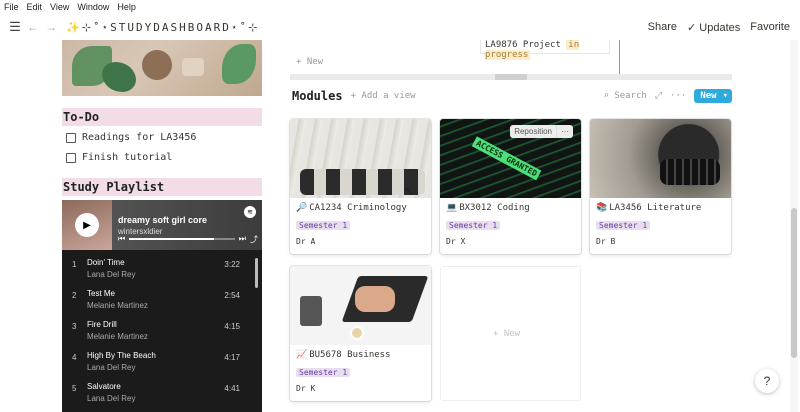  Describe the element at coordinates (33, 27) in the screenshot. I see `back-arrow-icon: ←` at that location.